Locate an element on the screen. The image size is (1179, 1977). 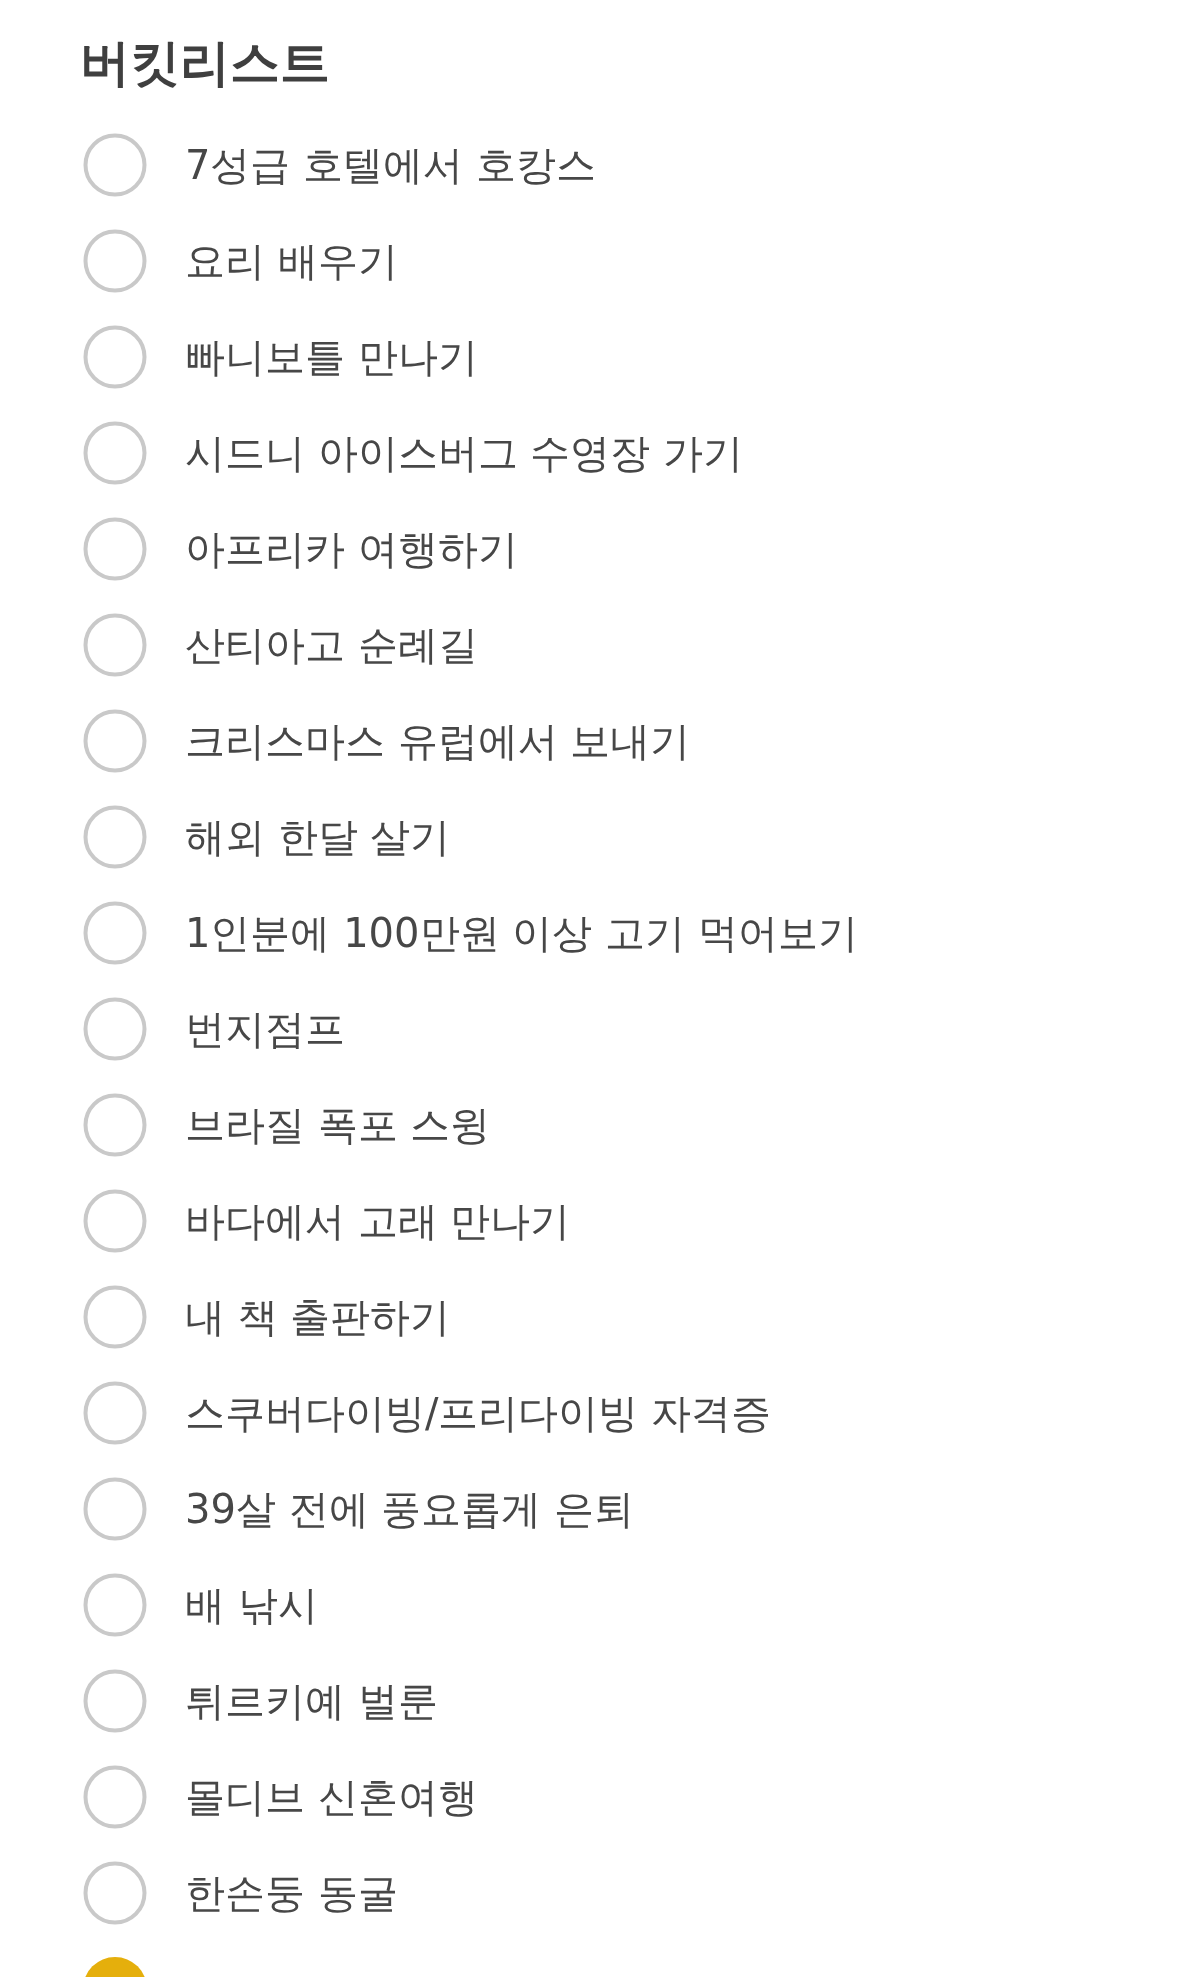
item-label: 크리스마스 유럽에서 보내기 is located at coordinates (438, 741).